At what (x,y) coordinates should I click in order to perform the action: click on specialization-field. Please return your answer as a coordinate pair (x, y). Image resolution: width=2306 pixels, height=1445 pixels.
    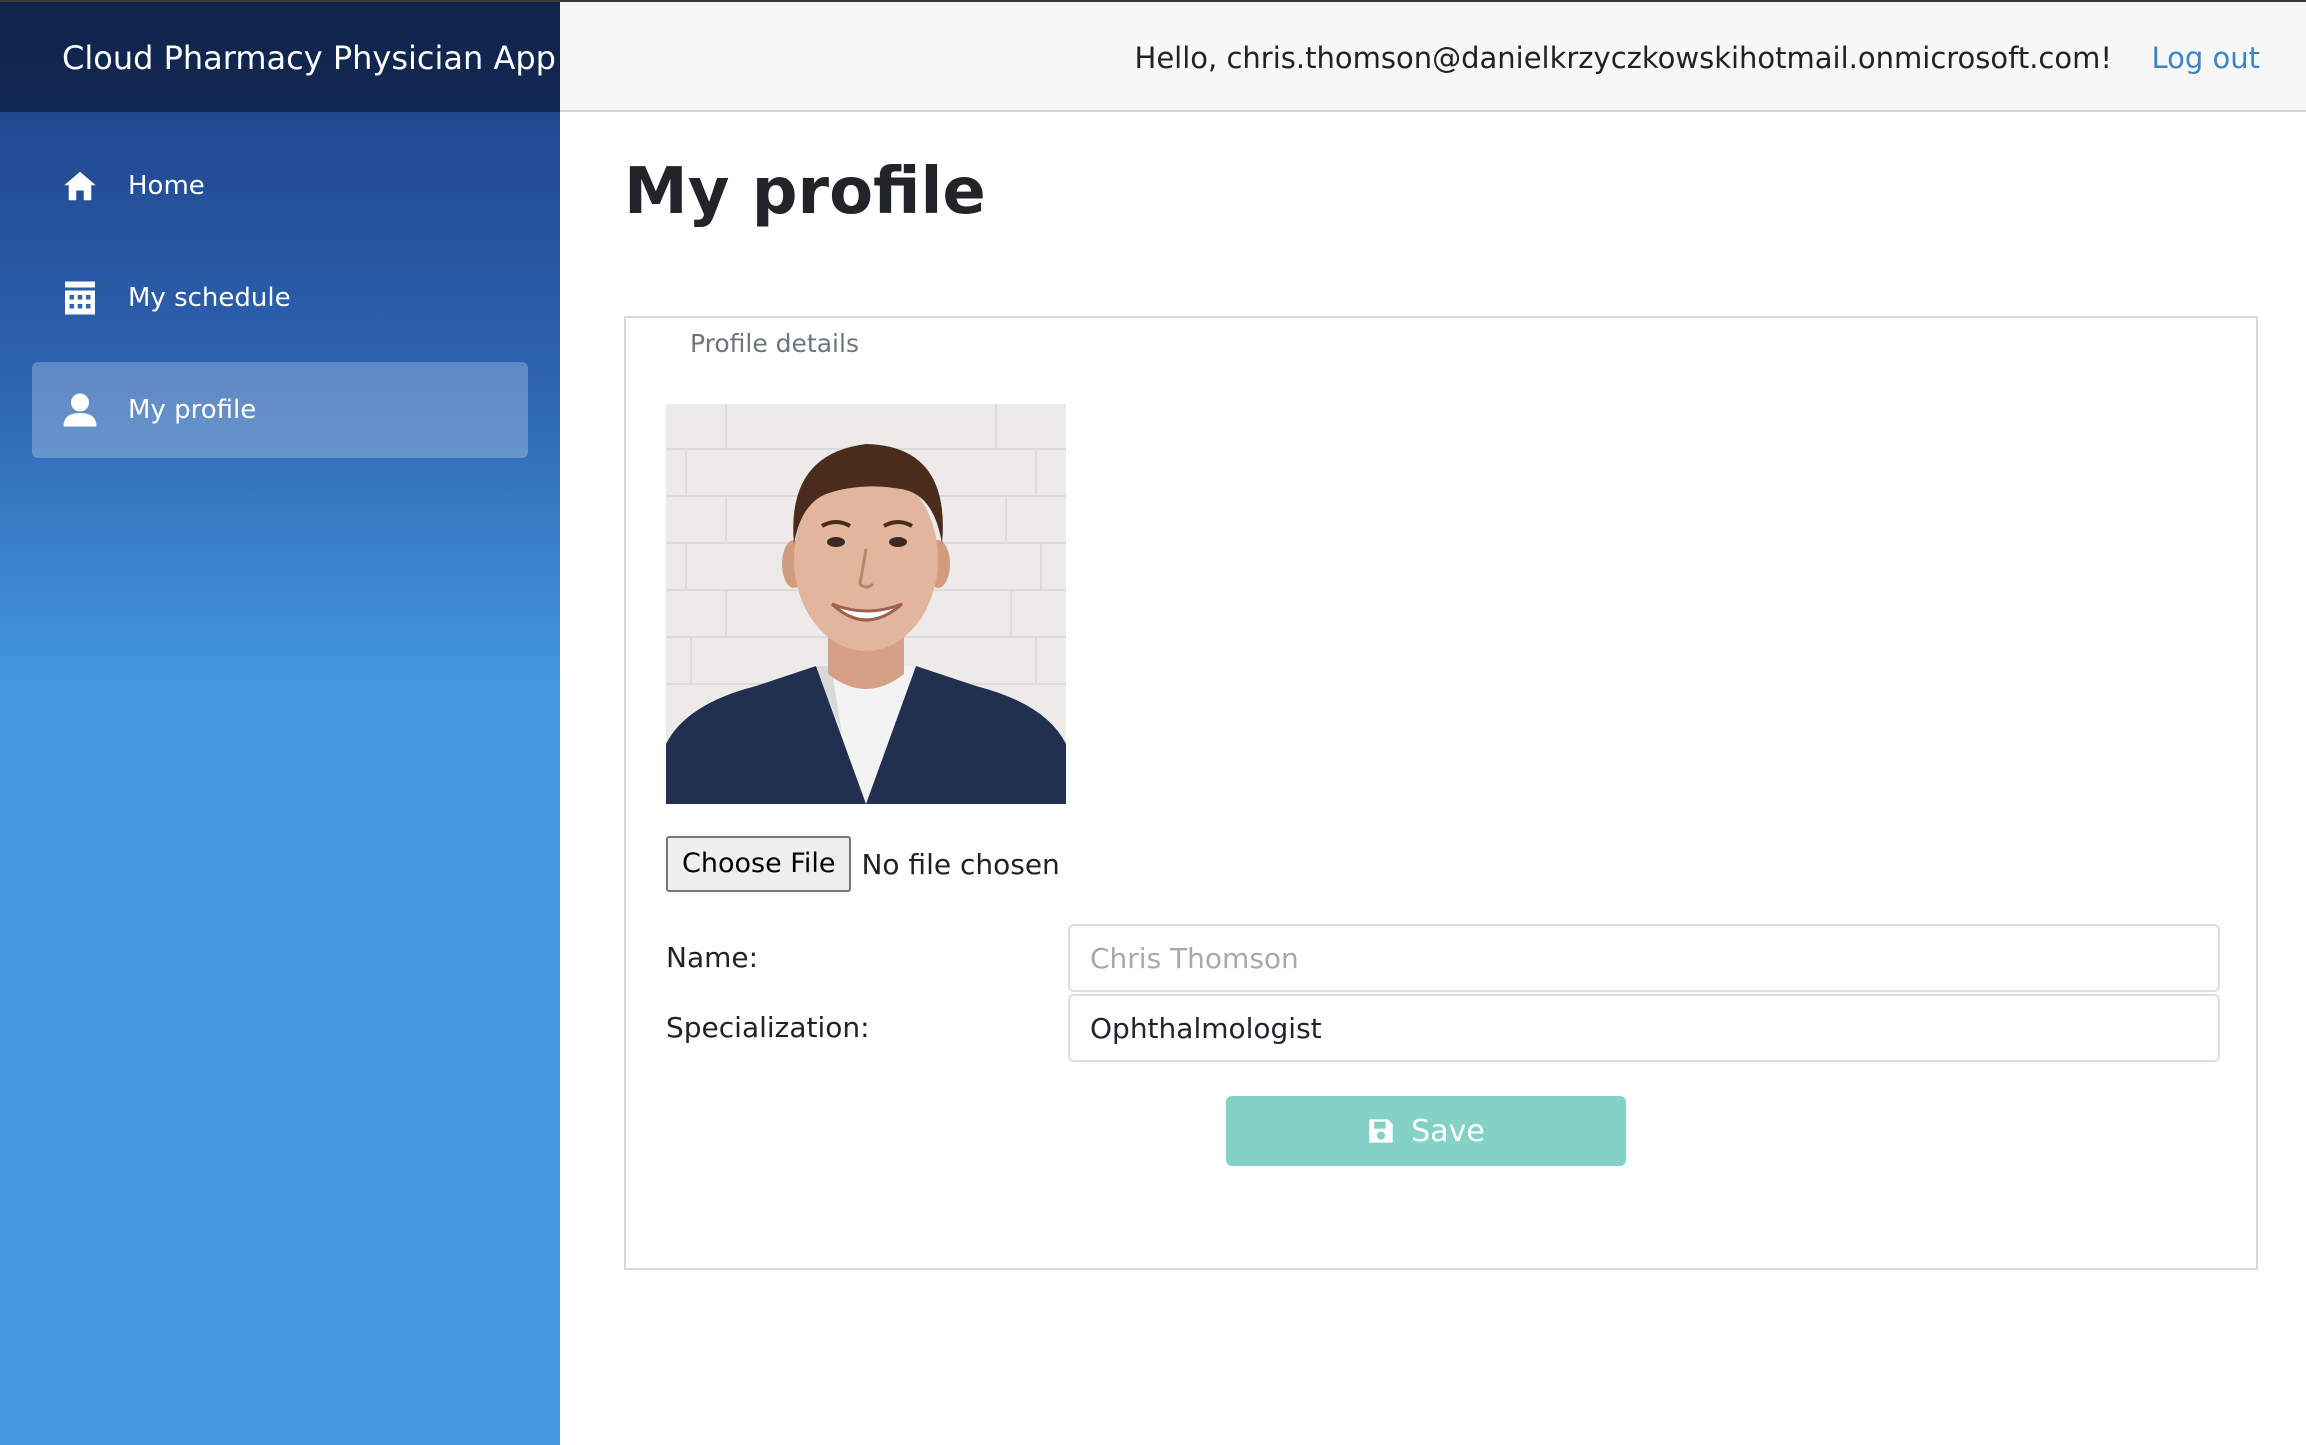
    Looking at the image, I should click on (1644, 1028).